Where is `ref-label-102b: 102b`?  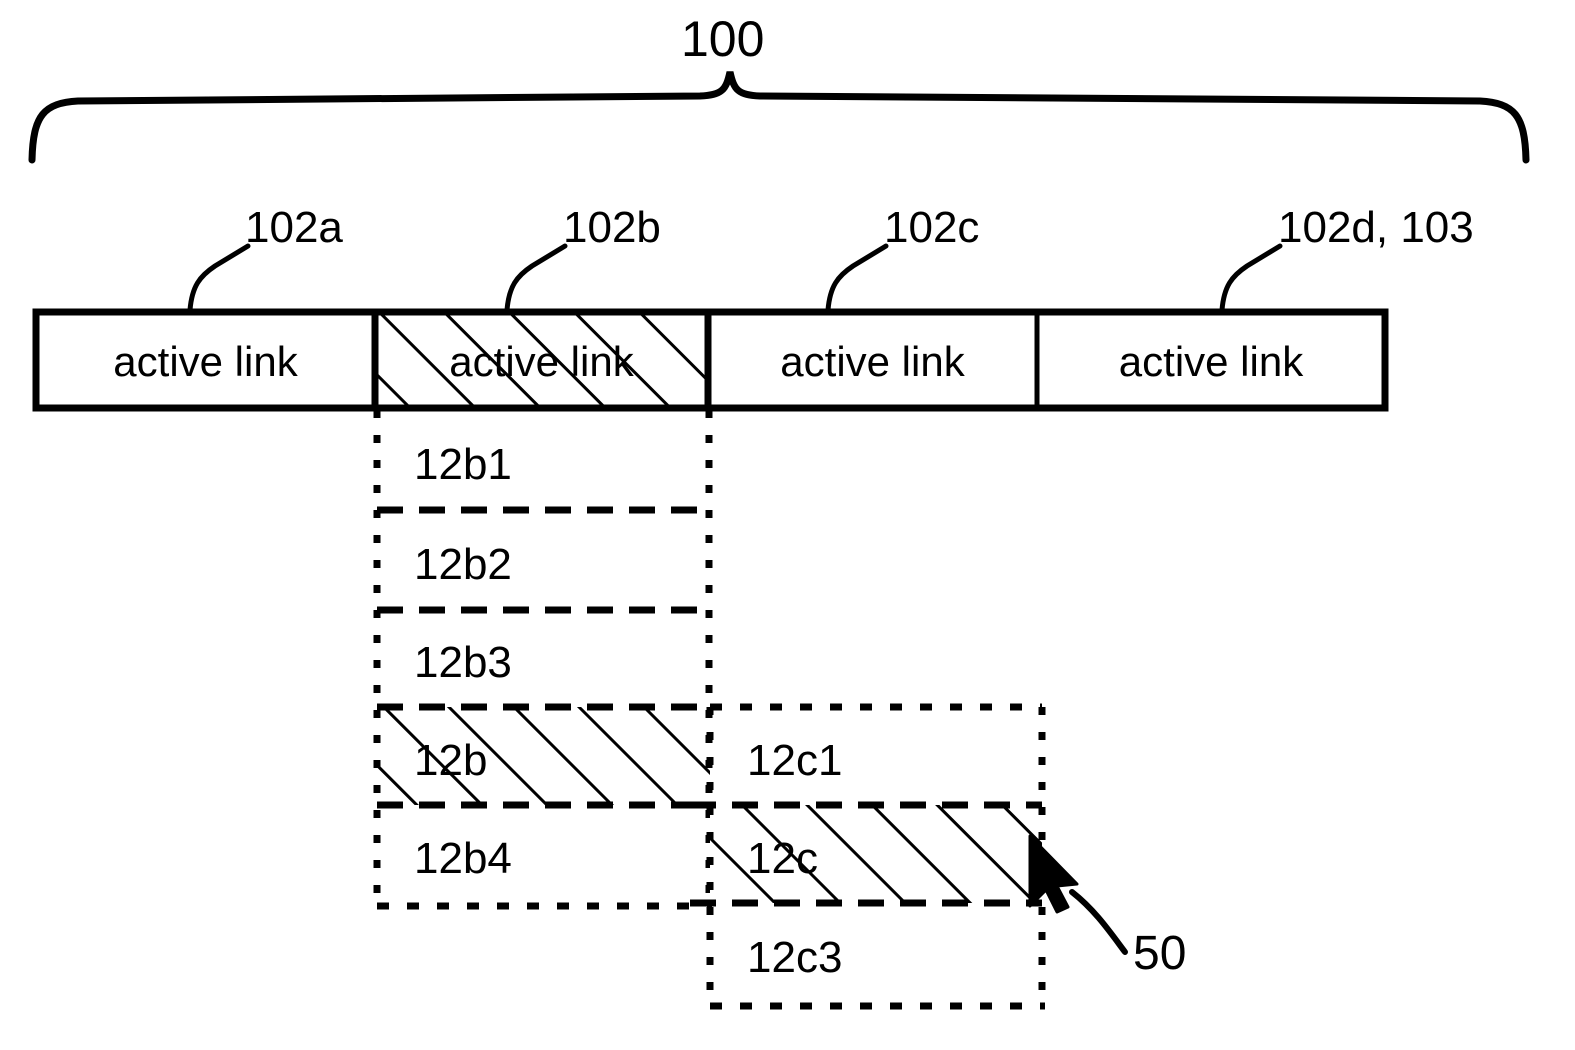
ref-label-102b: 102b is located at coordinates (612, 227).